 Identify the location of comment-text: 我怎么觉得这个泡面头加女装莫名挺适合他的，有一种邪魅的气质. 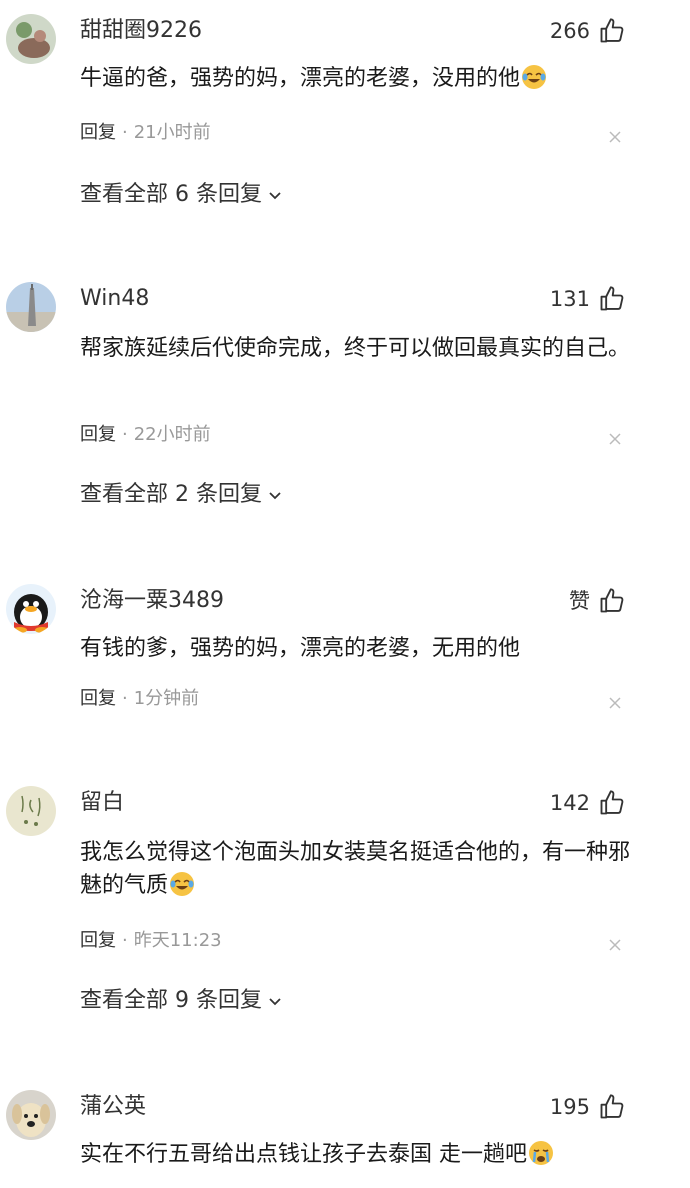
(360, 869).